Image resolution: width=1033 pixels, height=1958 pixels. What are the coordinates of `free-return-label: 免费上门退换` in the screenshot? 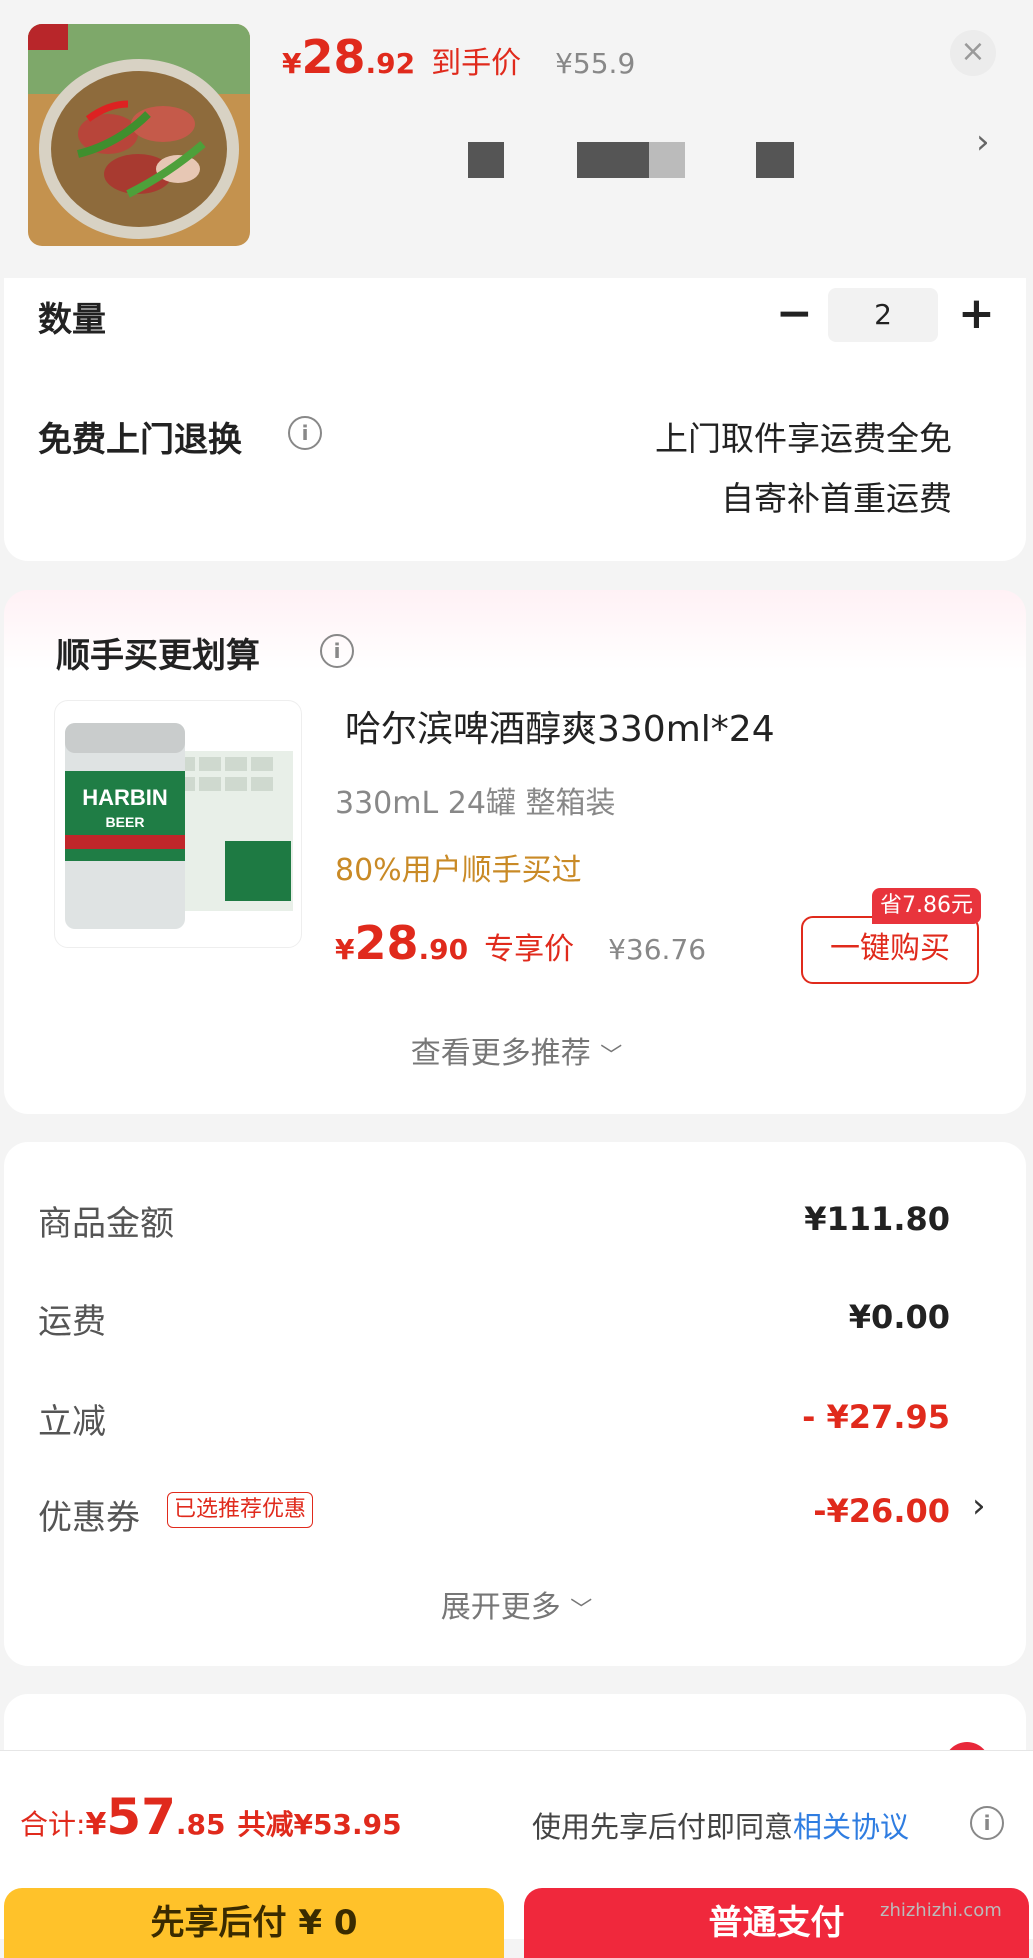 It's located at (140, 440).